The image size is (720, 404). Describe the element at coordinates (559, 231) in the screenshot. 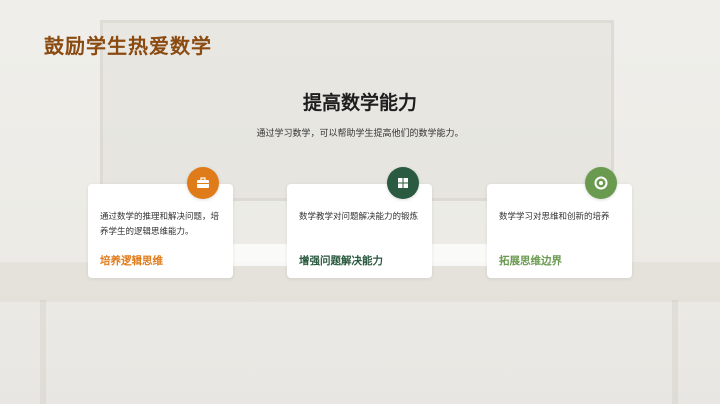

I see `feature-card-thinking: 数学学习对思维和创新的培养 拓展思维边界` at that location.